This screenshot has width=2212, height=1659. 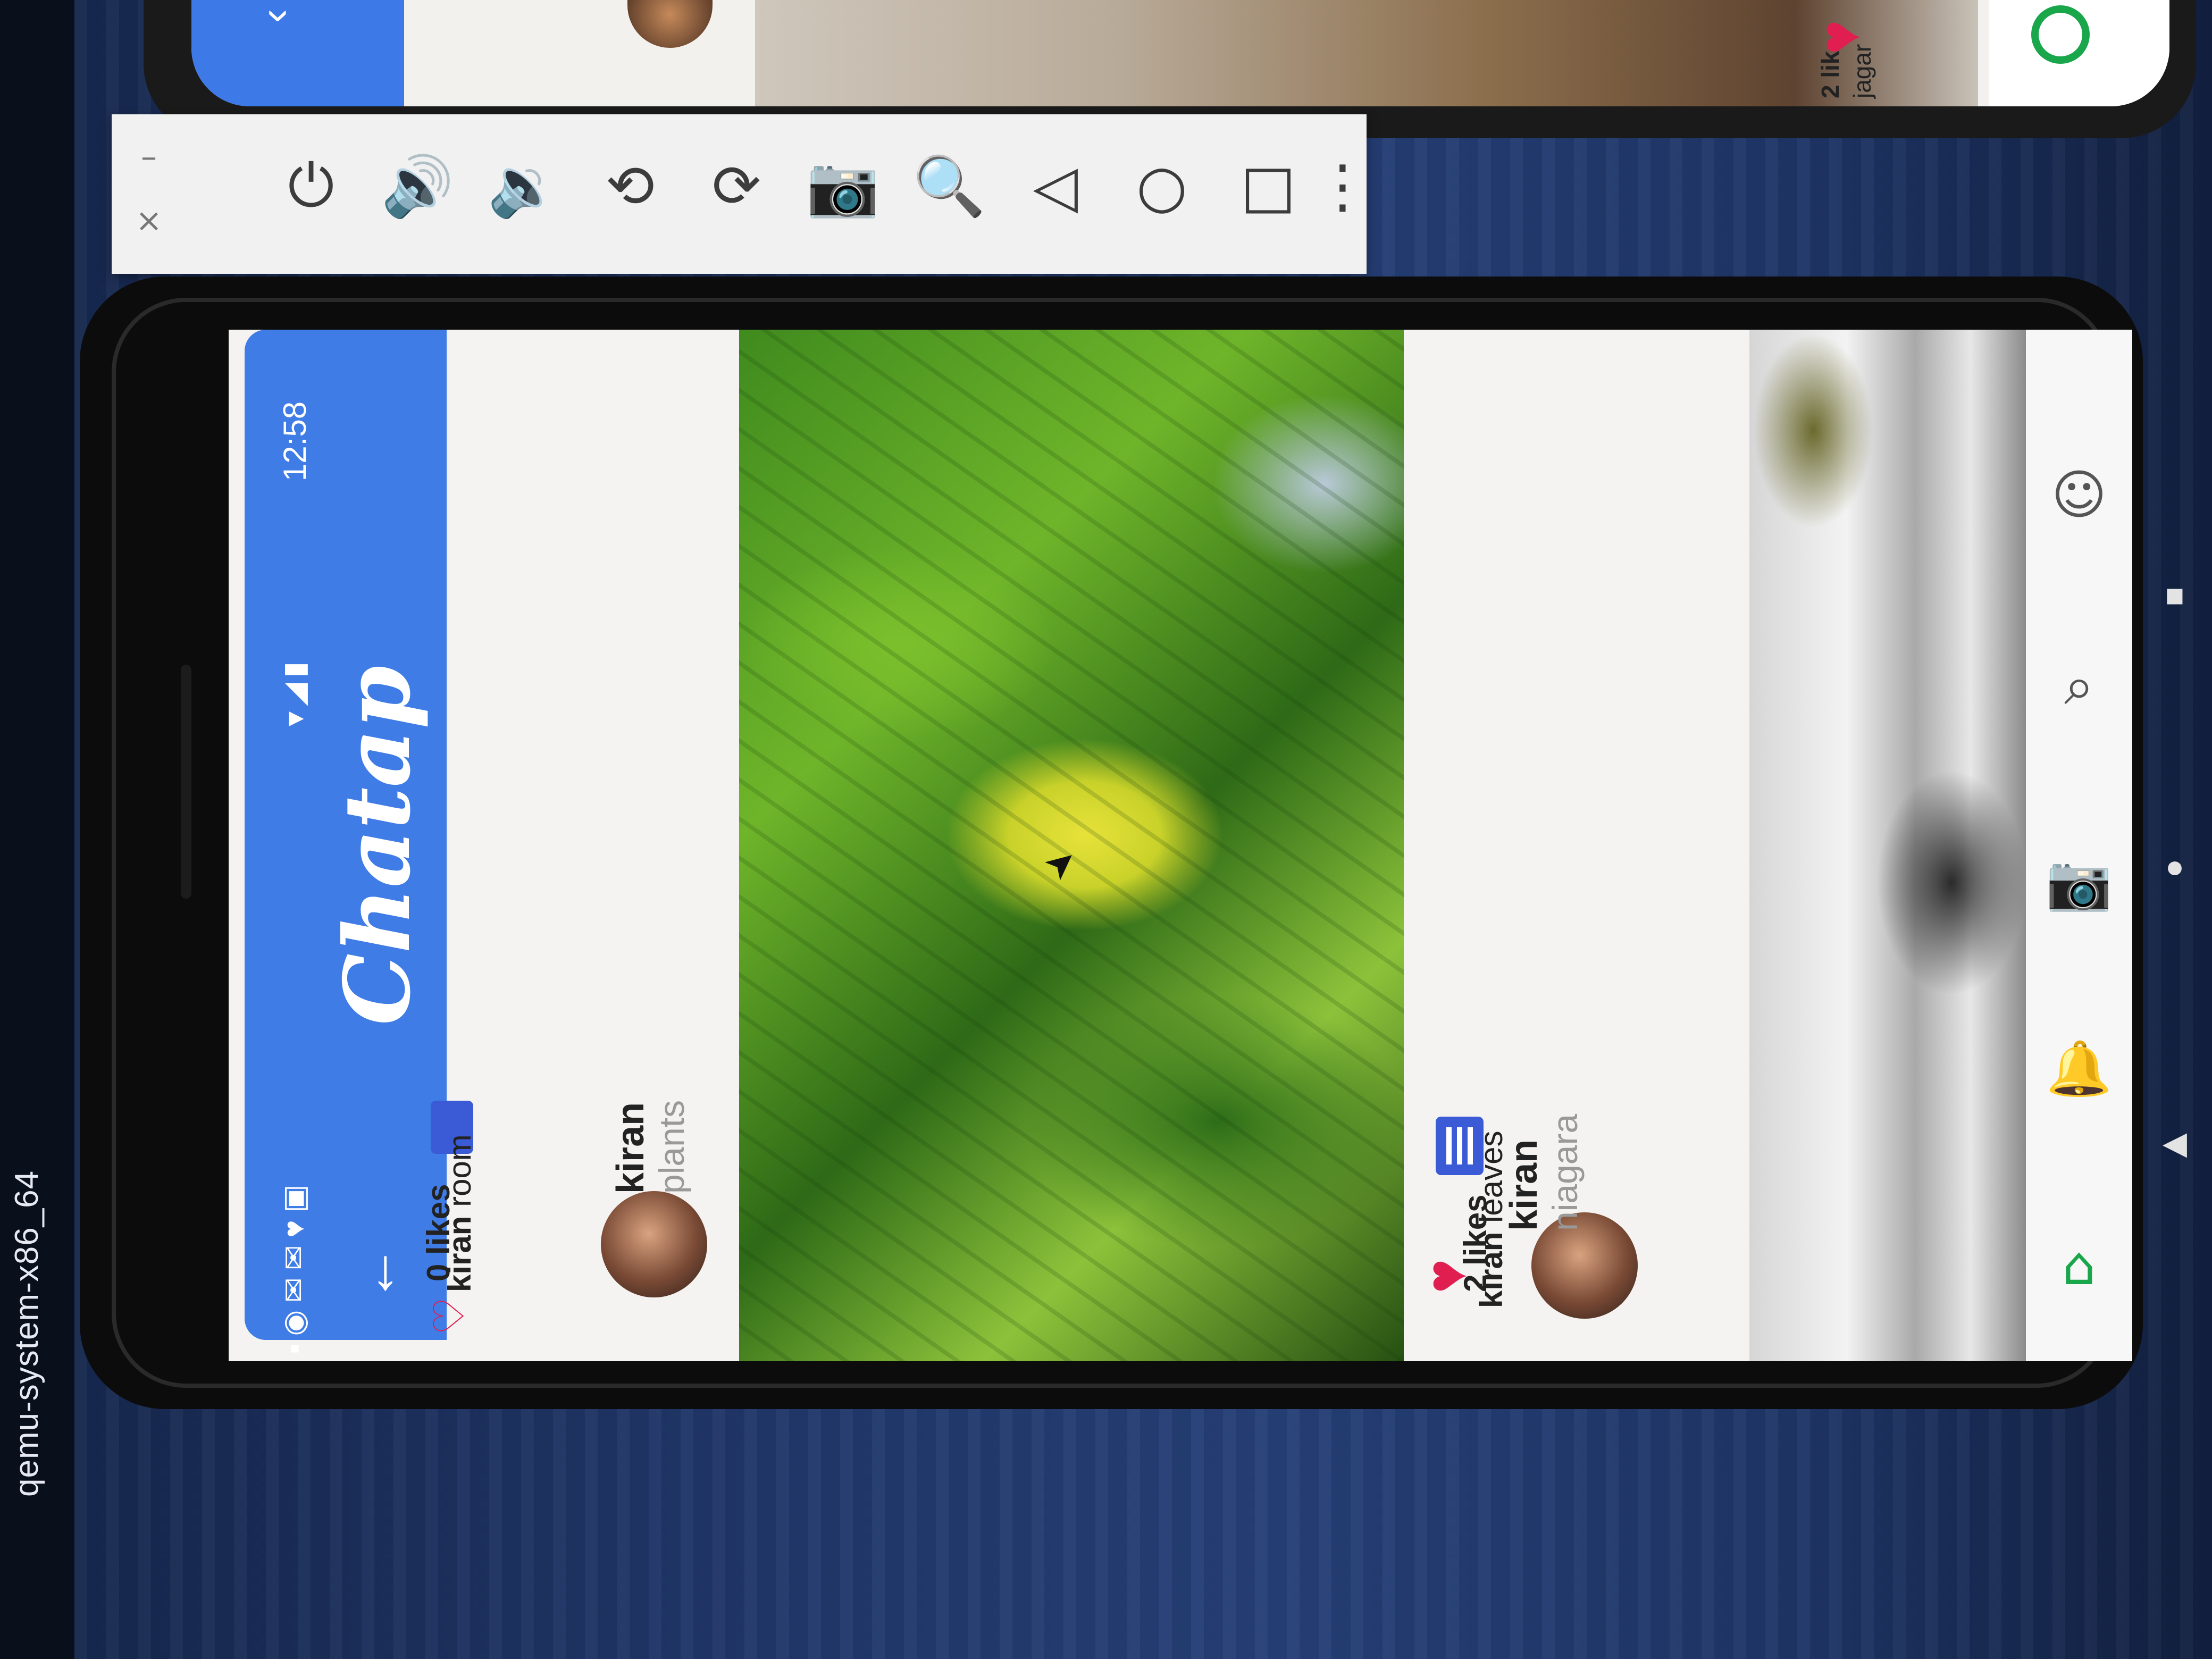 What do you see at coordinates (311, 186) in the screenshot?
I see `power-icon: ⏻` at bounding box center [311, 186].